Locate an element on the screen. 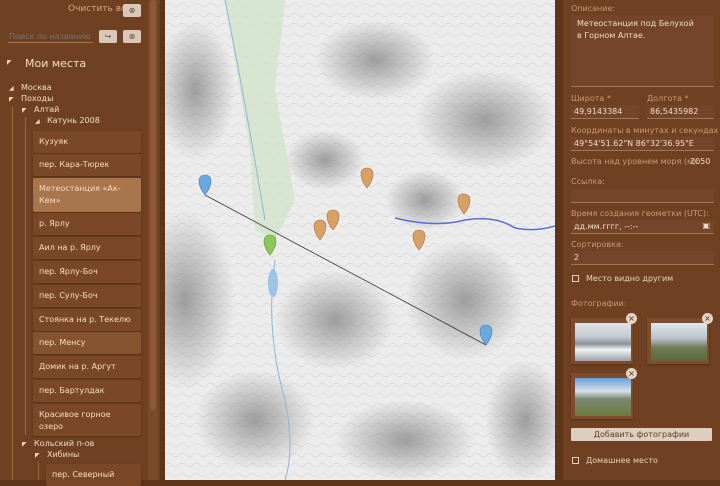 Image resolution: width=720 pixels, height=486 pixels. visible-checkbox is located at coordinates (575, 278).